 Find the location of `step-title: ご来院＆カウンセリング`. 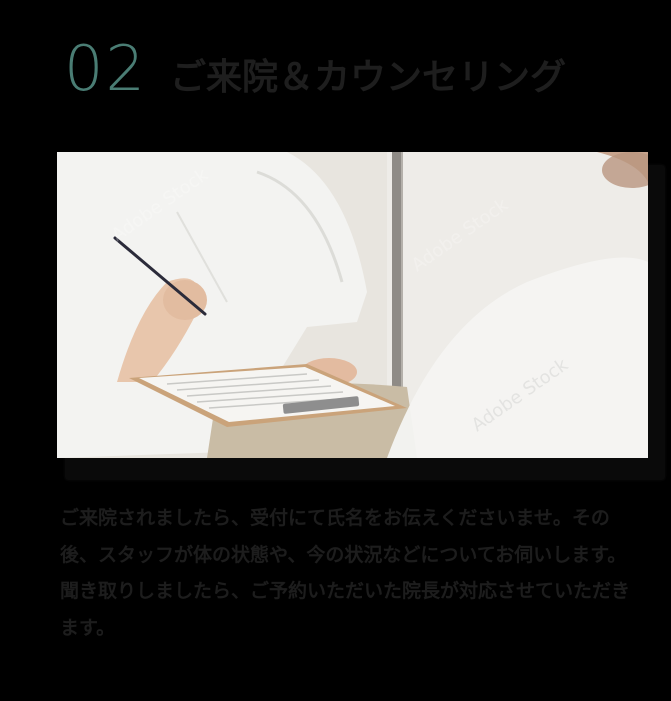

step-title: ご来院＆カウンセリング is located at coordinates (368, 77).